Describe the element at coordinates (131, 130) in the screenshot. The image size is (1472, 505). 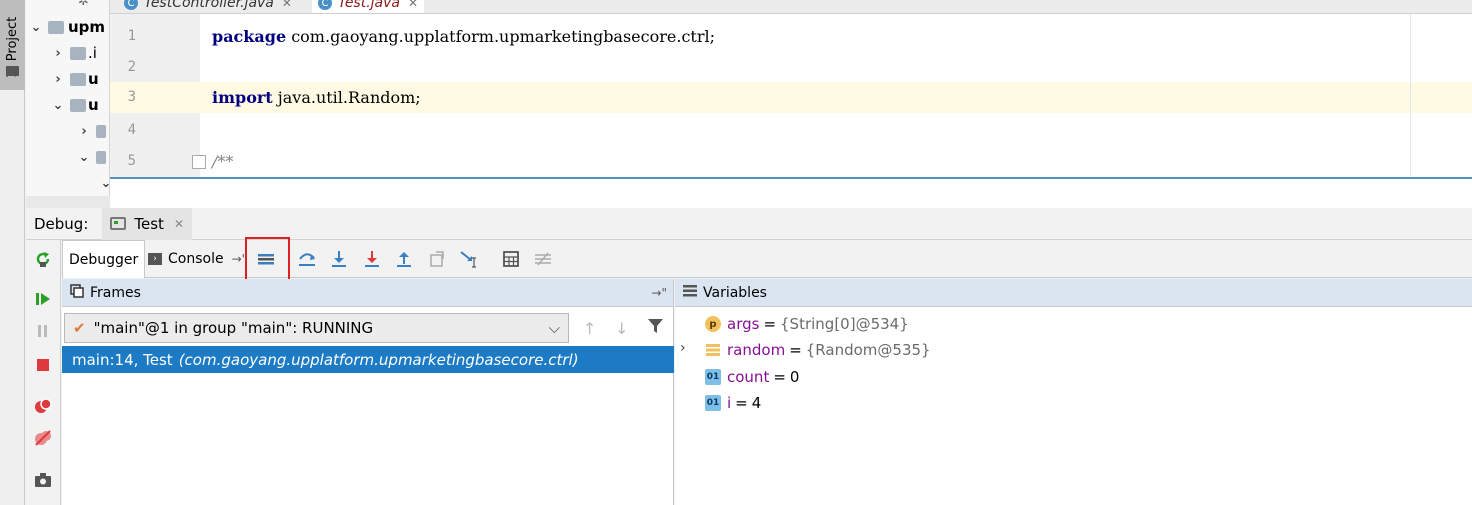
I see `line-number: 4` at that location.